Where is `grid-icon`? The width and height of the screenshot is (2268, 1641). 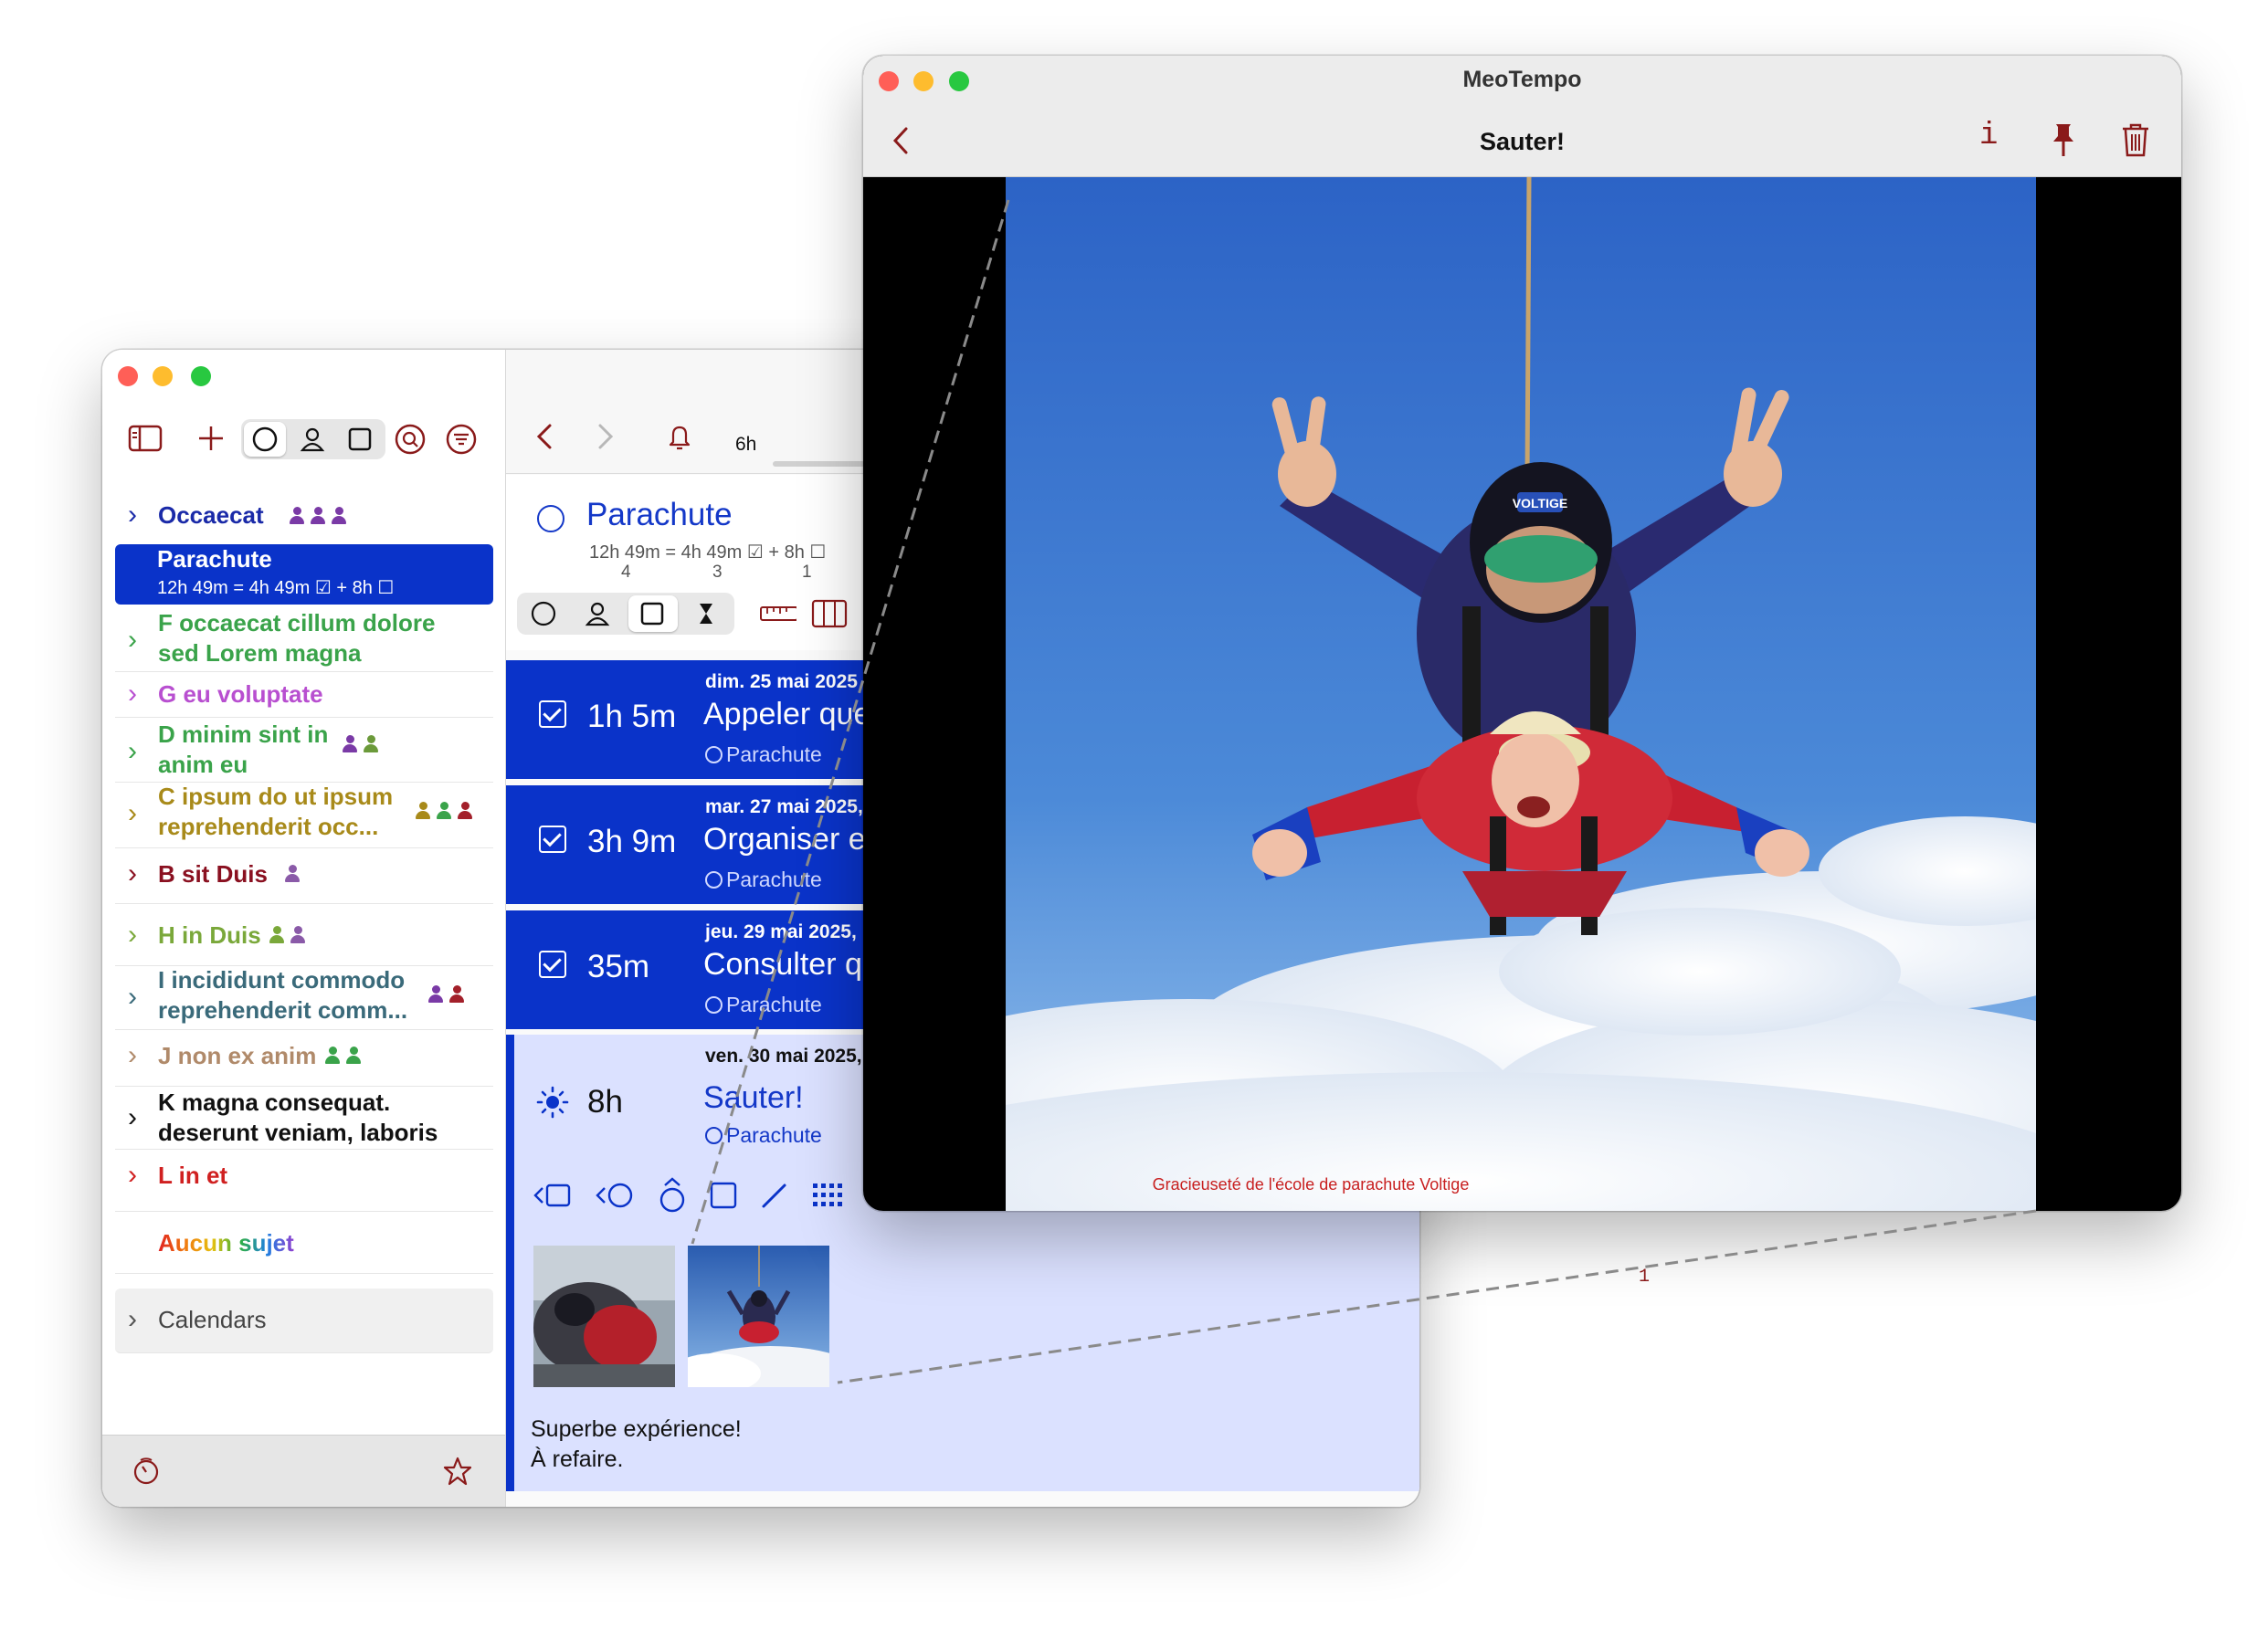
grid-icon is located at coordinates (828, 1195).